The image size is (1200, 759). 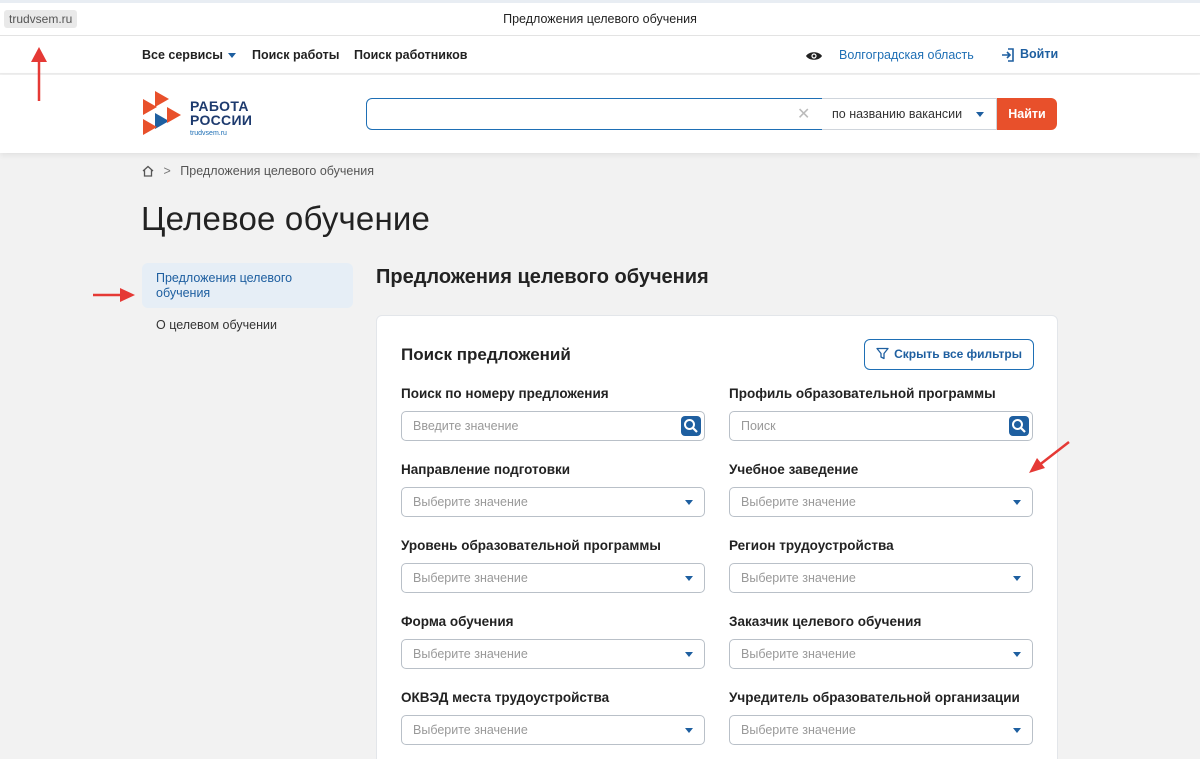 I want to click on logo-line-1: РАБОТА, so click(x=219, y=106).